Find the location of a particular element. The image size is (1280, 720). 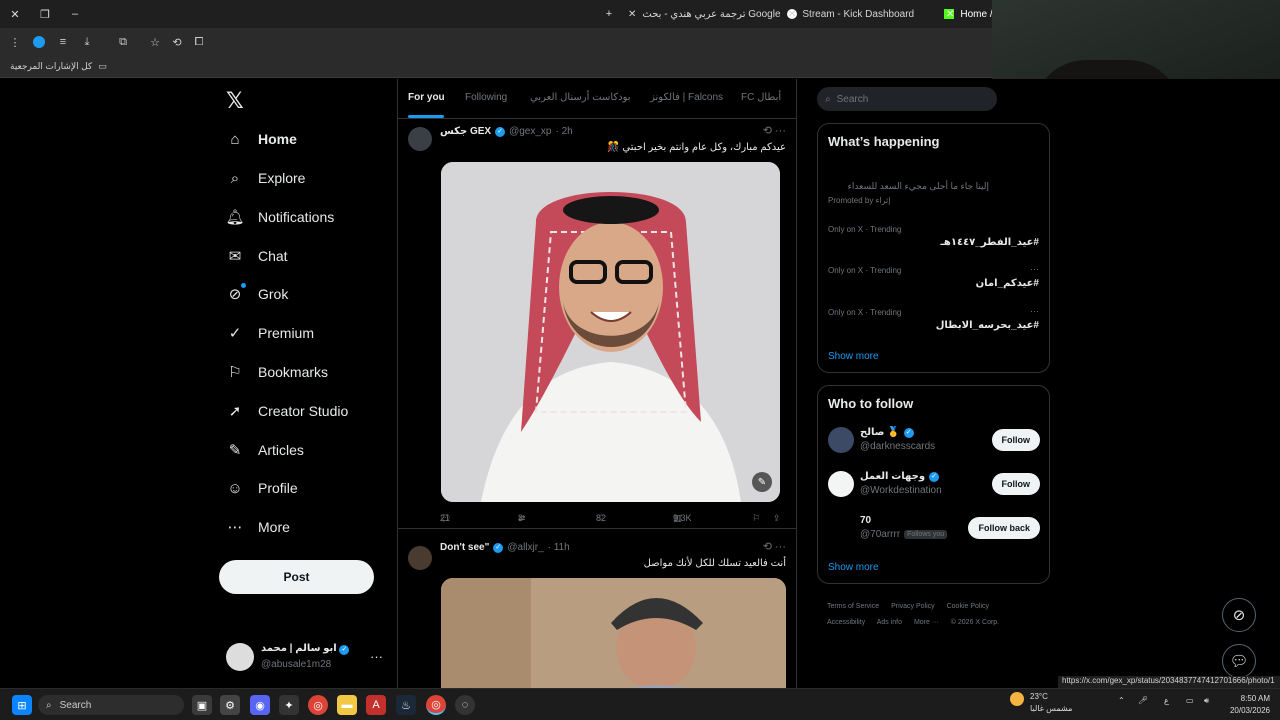

tab-fc-heroes: FC أبطال is located at coordinates (761, 97).